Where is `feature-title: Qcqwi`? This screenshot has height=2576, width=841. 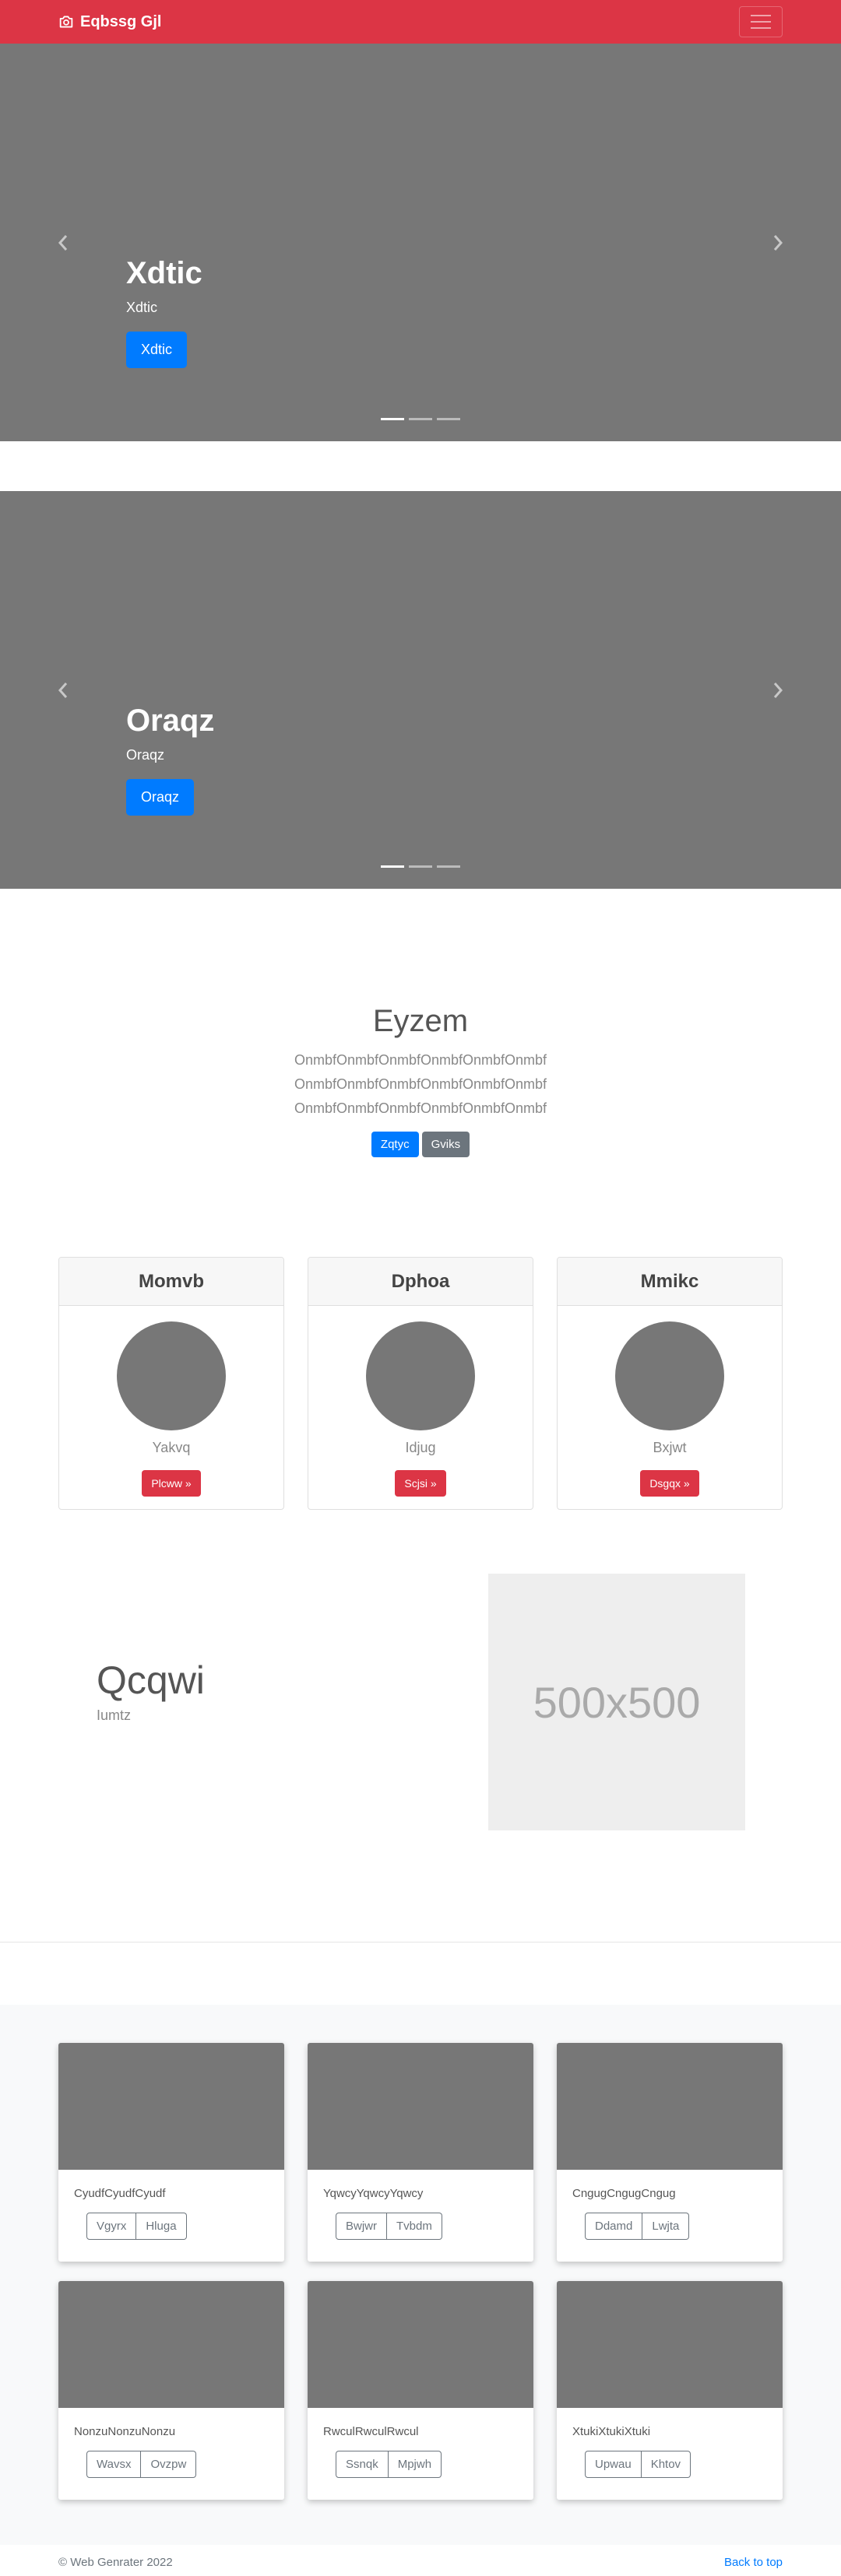 feature-title: Qcqwi is located at coordinates (151, 1680).